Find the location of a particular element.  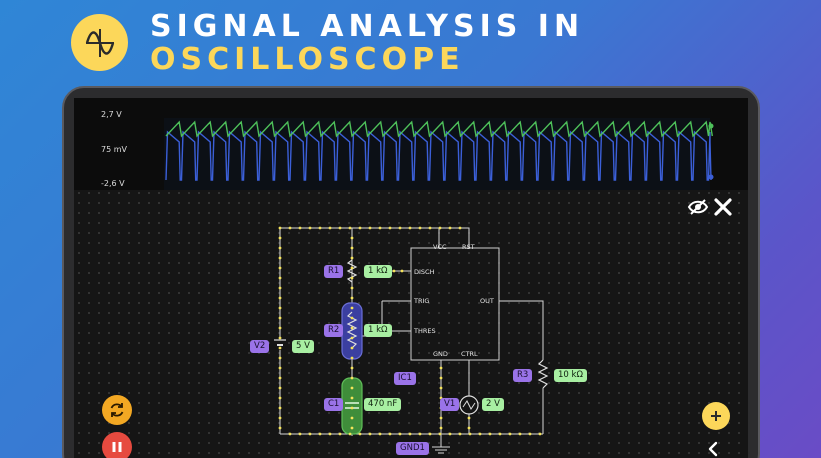

r2-name-tag: R2 is located at coordinates (334, 330).